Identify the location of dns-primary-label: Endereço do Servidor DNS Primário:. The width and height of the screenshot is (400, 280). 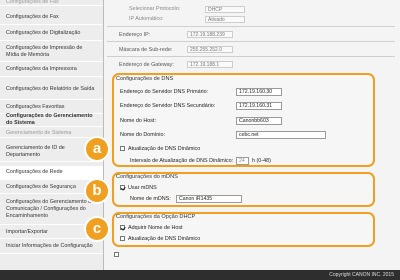
(164, 92).